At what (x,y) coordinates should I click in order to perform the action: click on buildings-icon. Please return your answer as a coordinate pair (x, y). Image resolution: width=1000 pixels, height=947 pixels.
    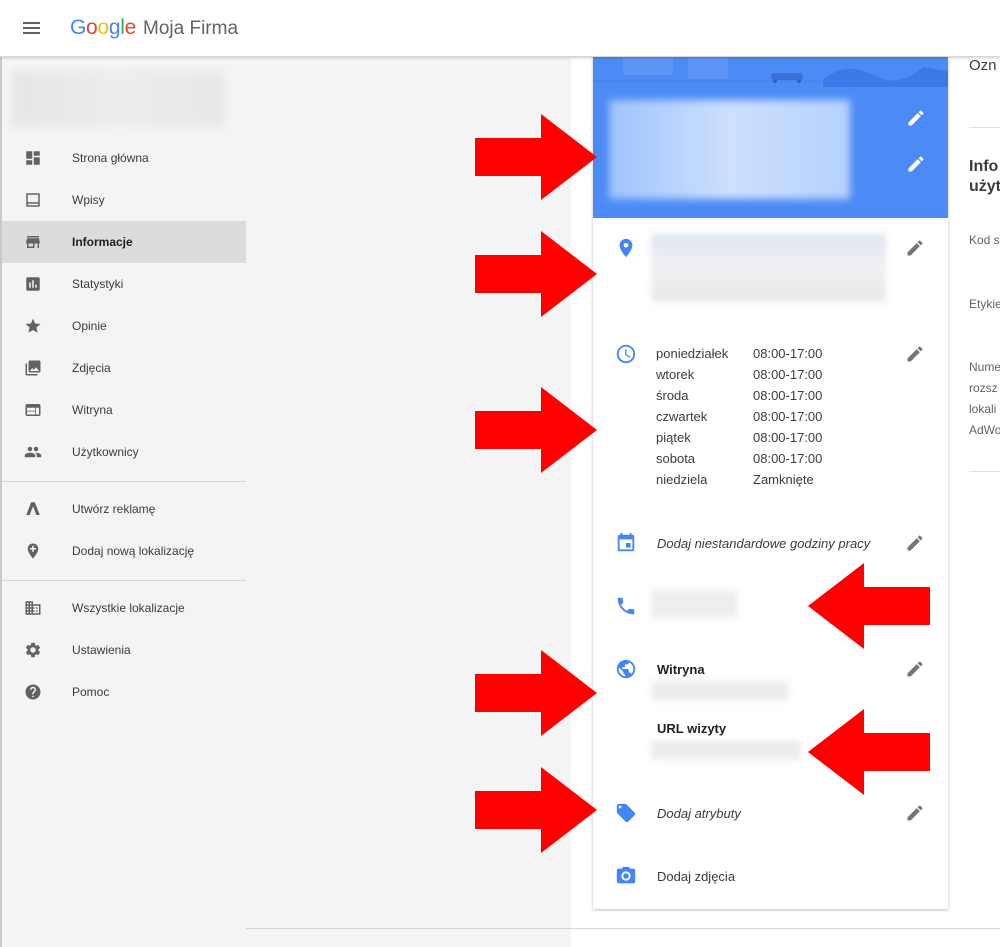
    Looking at the image, I should click on (33, 608).